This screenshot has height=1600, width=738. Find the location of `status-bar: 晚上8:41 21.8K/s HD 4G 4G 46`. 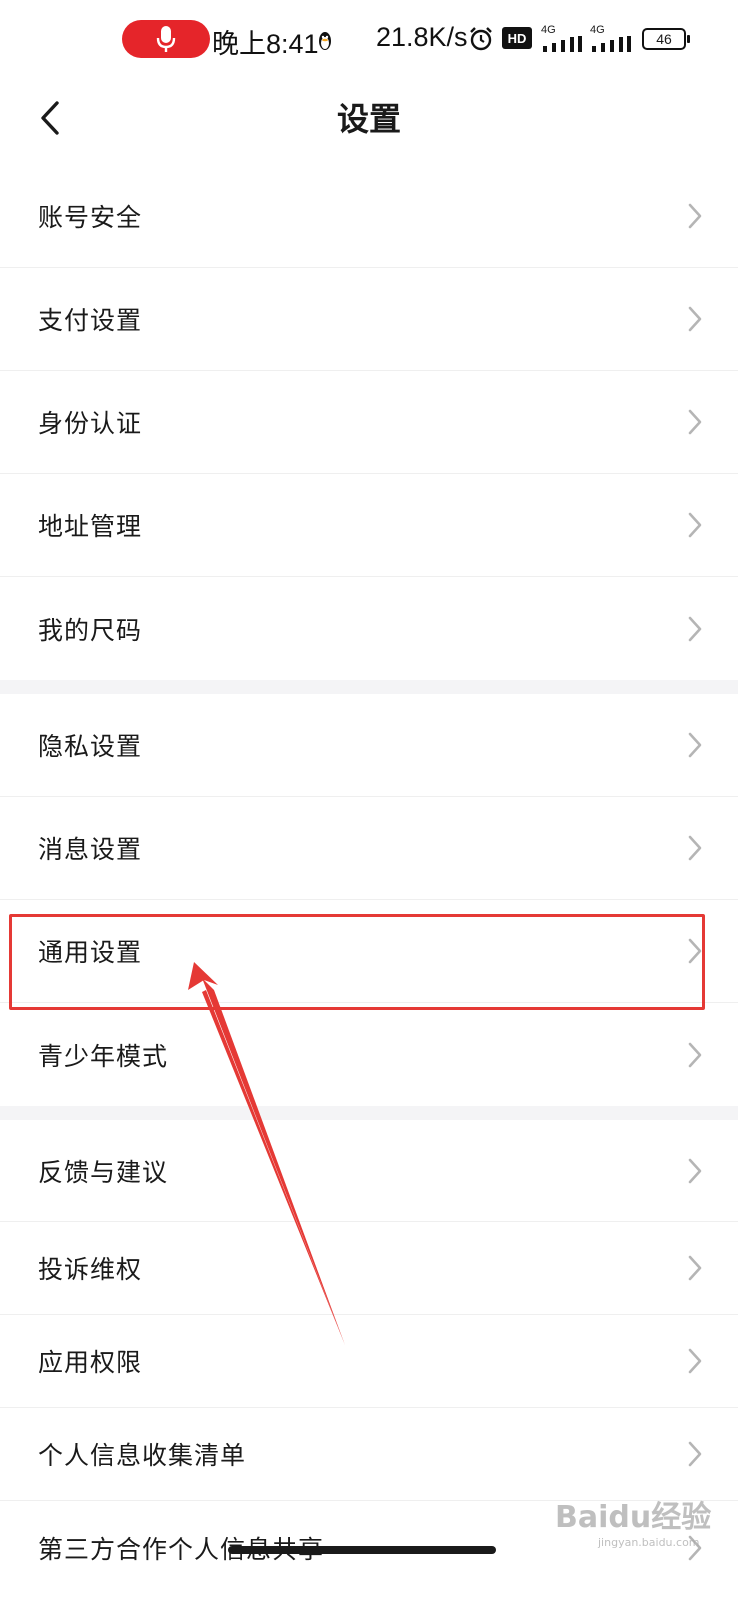

status-bar: 晚上8:41 21.8K/s HD 4G 4G 46 is located at coordinates (369, 40).